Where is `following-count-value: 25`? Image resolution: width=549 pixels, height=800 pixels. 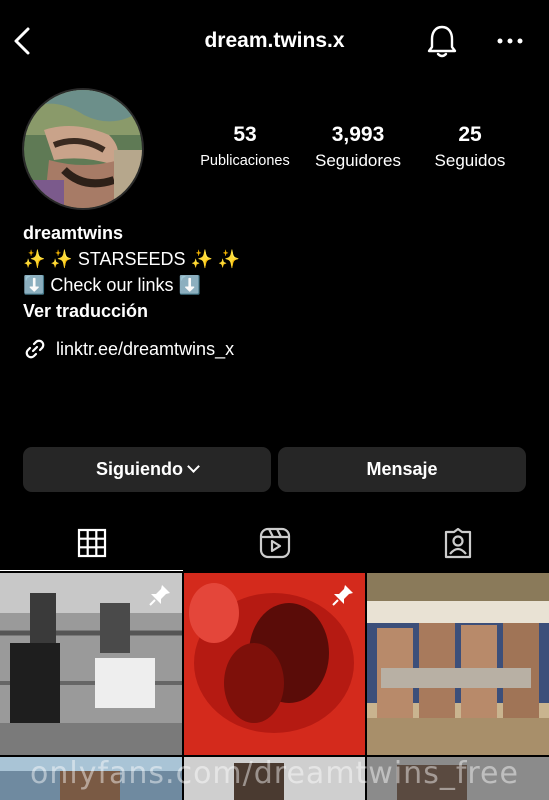
following-count-value: 25 is located at coordinates (470, 134).